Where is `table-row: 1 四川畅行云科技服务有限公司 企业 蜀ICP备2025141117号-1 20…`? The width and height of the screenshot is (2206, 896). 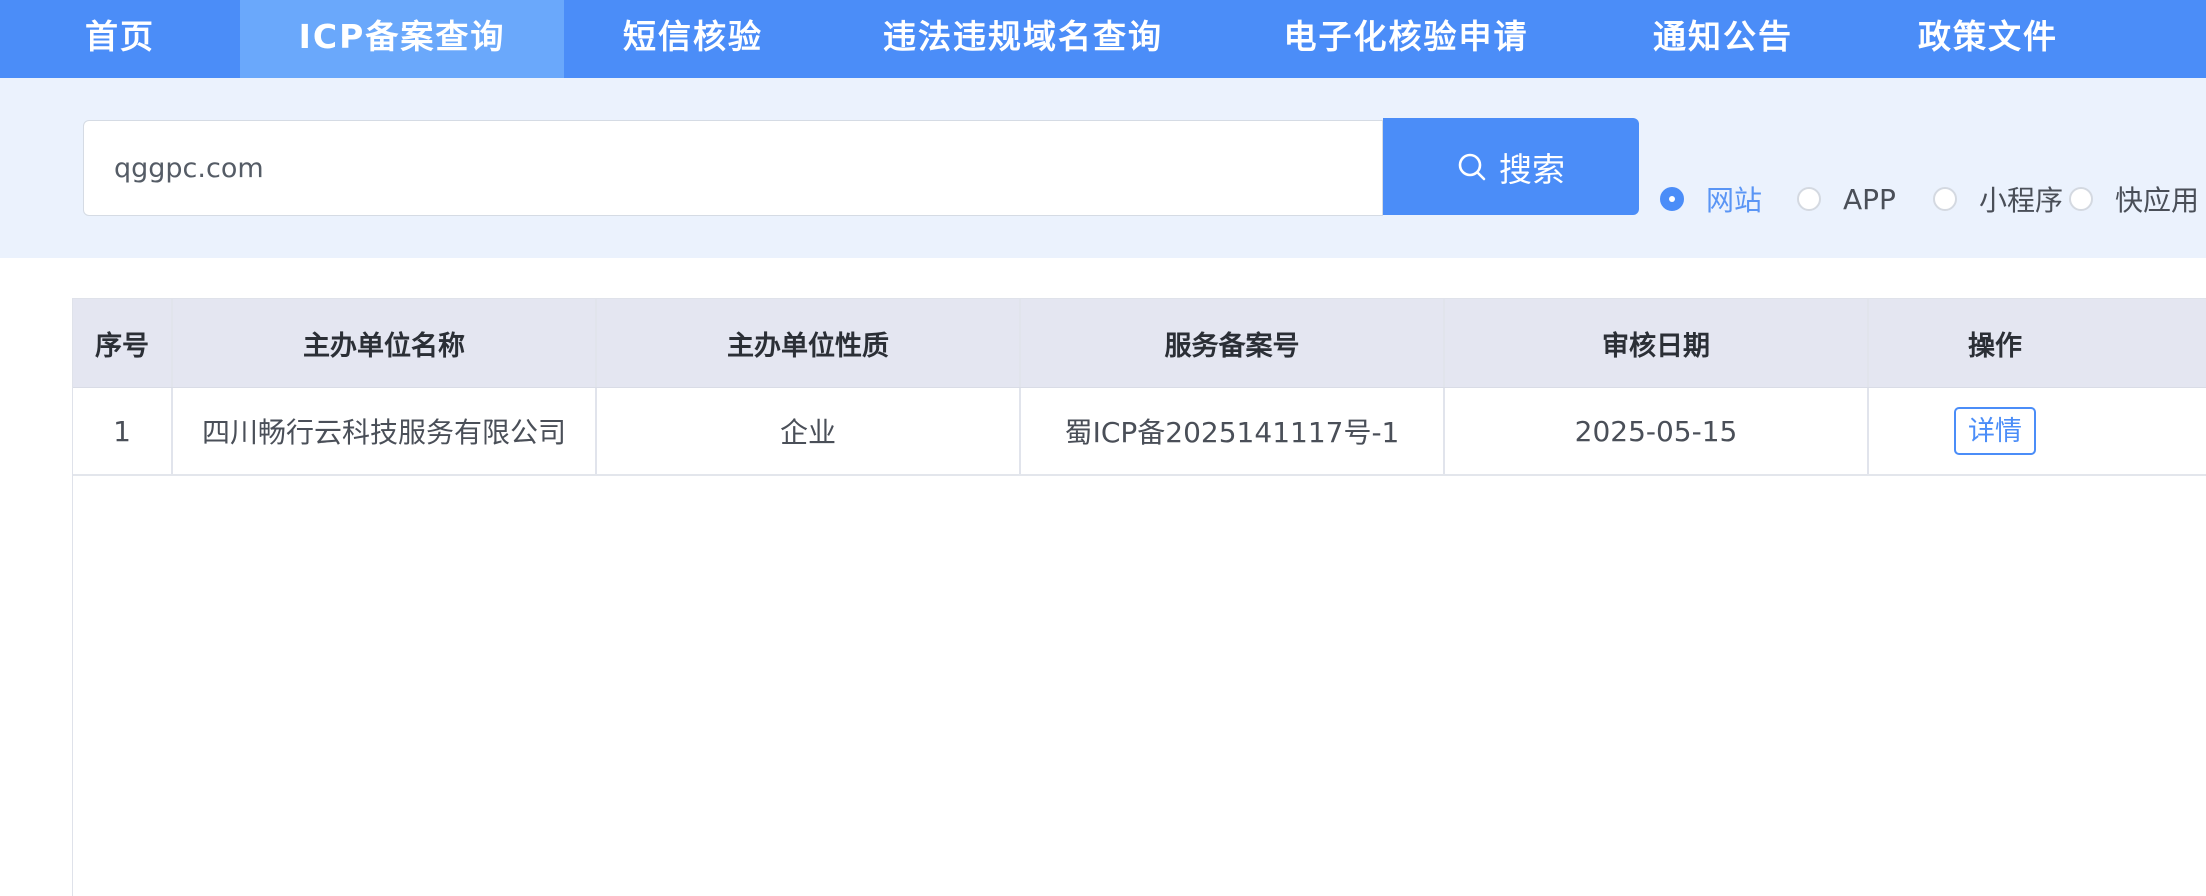 table-row: 1 四川畅行云科技服务有限公司 企业 蜀ICP备2025141117号-1 20… is located at coordinates (1139, 432).